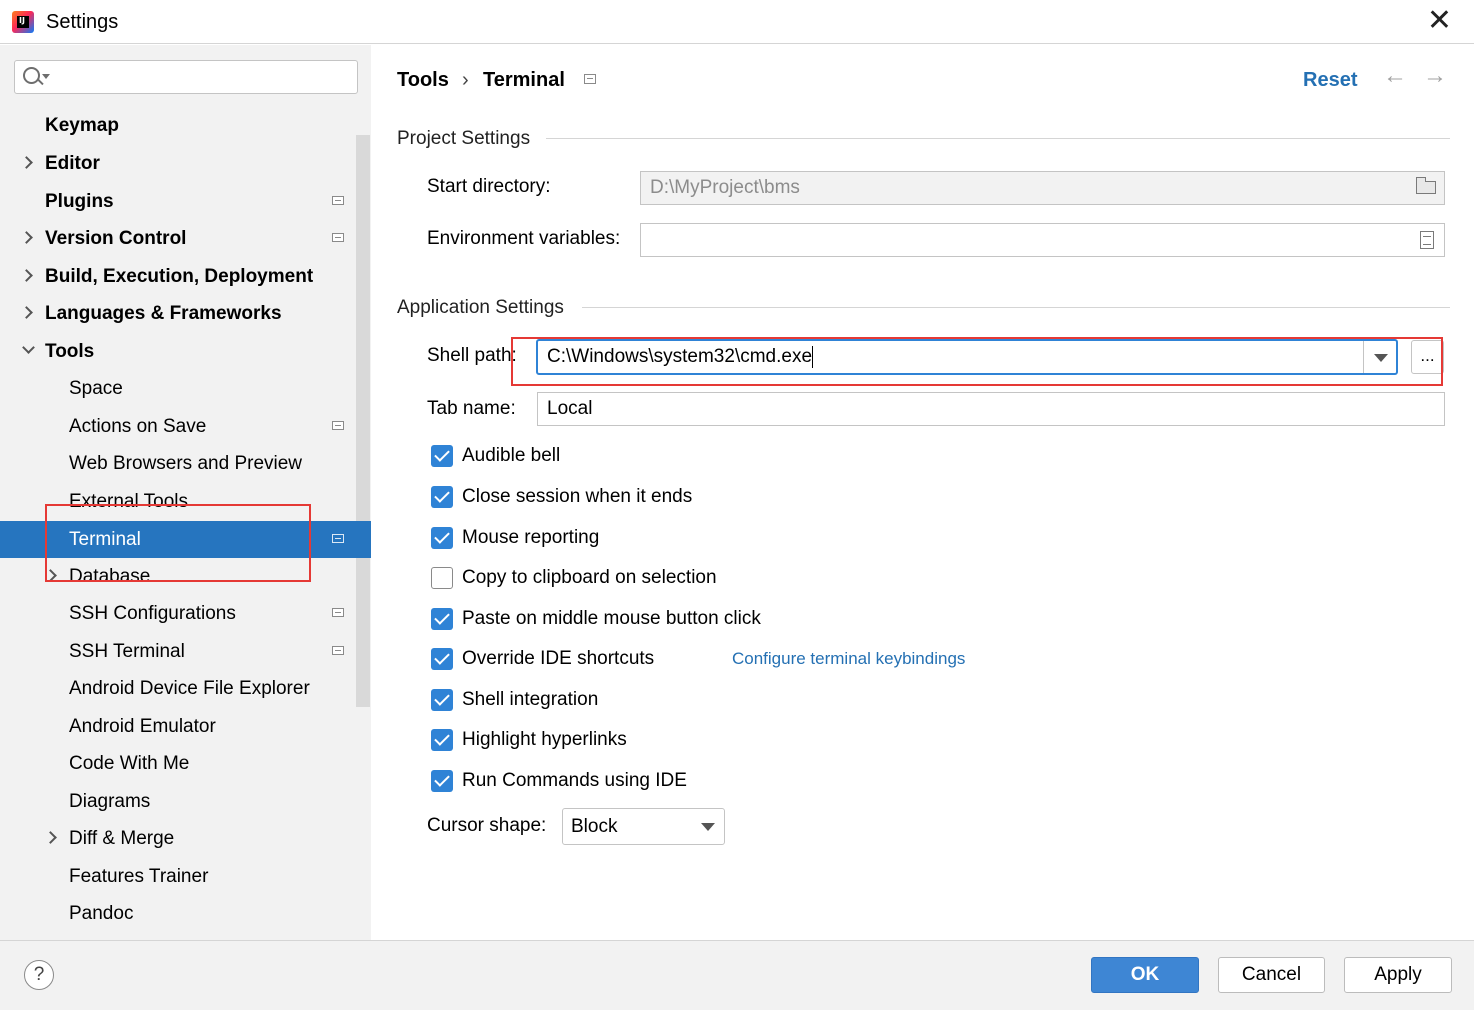 This screenshot has height=1010, width=1474. I want to click on search-history-caret-icon, so click(46, 76).